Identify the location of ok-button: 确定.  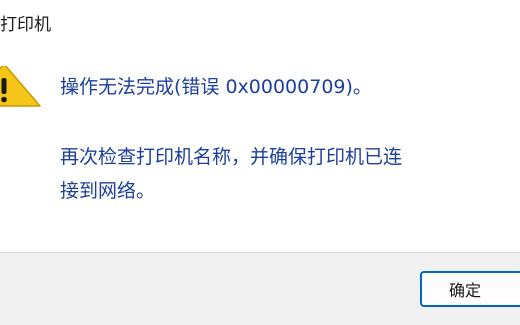
(470, 289).